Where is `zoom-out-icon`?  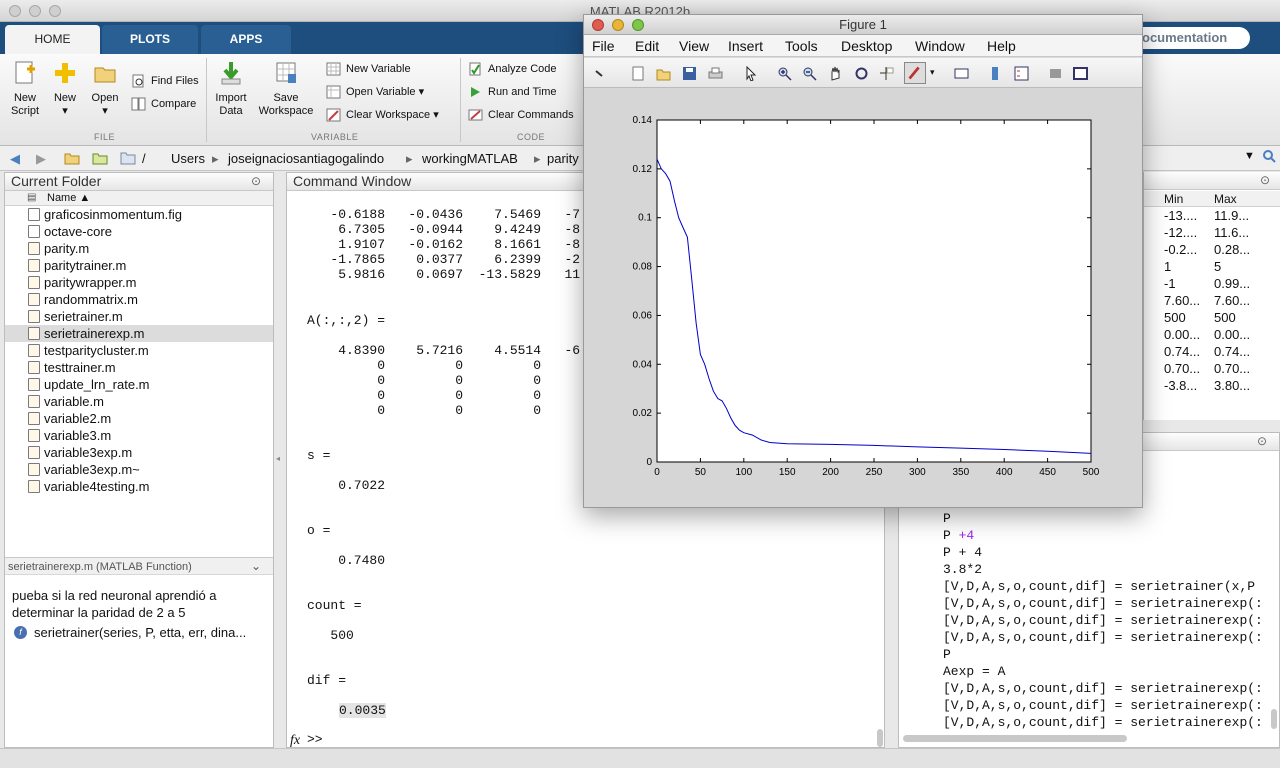
zoom-out-icon is located at coordinates (809, 73).